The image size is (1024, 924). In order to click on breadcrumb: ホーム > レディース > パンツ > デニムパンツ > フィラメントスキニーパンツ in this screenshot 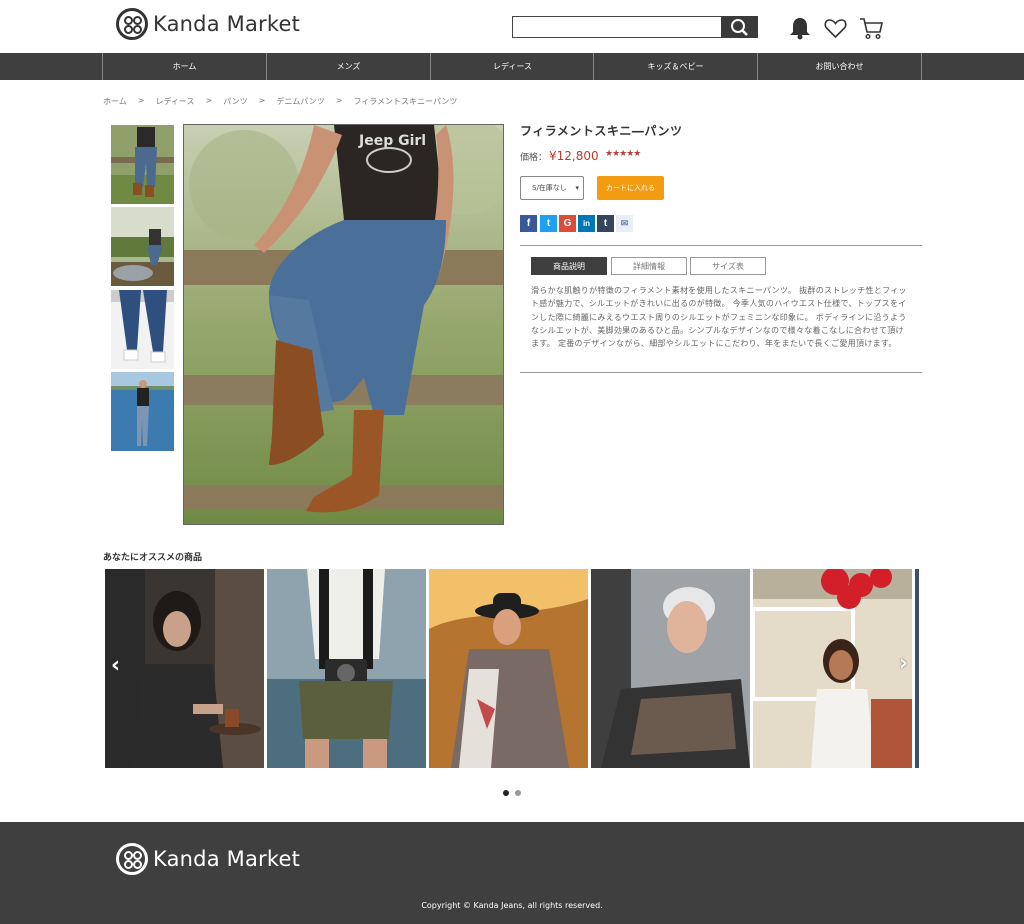, I will do `click(280, 101)`.